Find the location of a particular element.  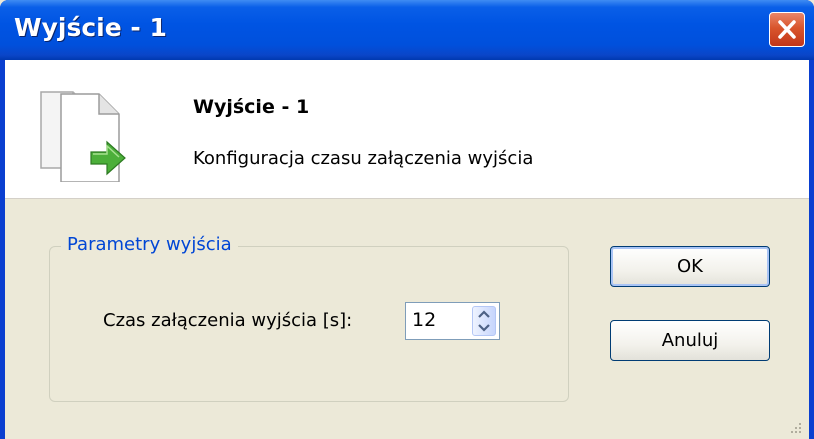

spinner-up-button is located at coordinates (484, 314).